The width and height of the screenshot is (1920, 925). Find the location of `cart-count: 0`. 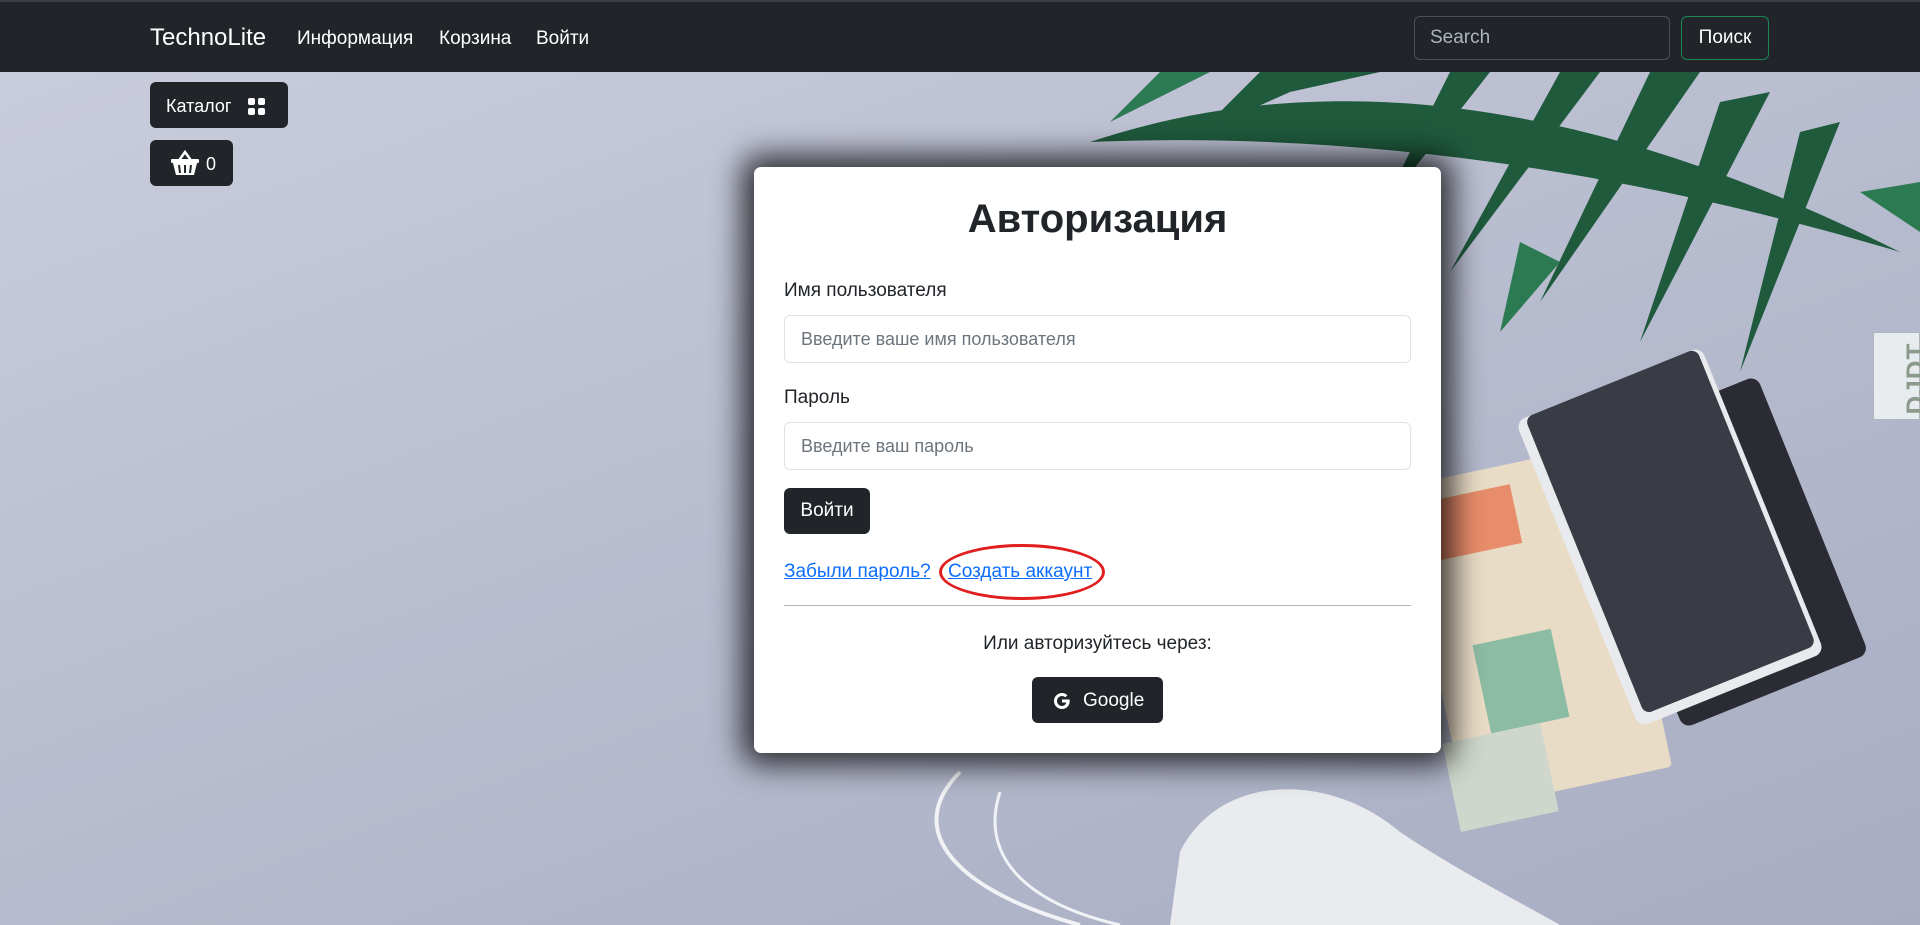

cart-count: 0 is located at coordinates (211, 164).